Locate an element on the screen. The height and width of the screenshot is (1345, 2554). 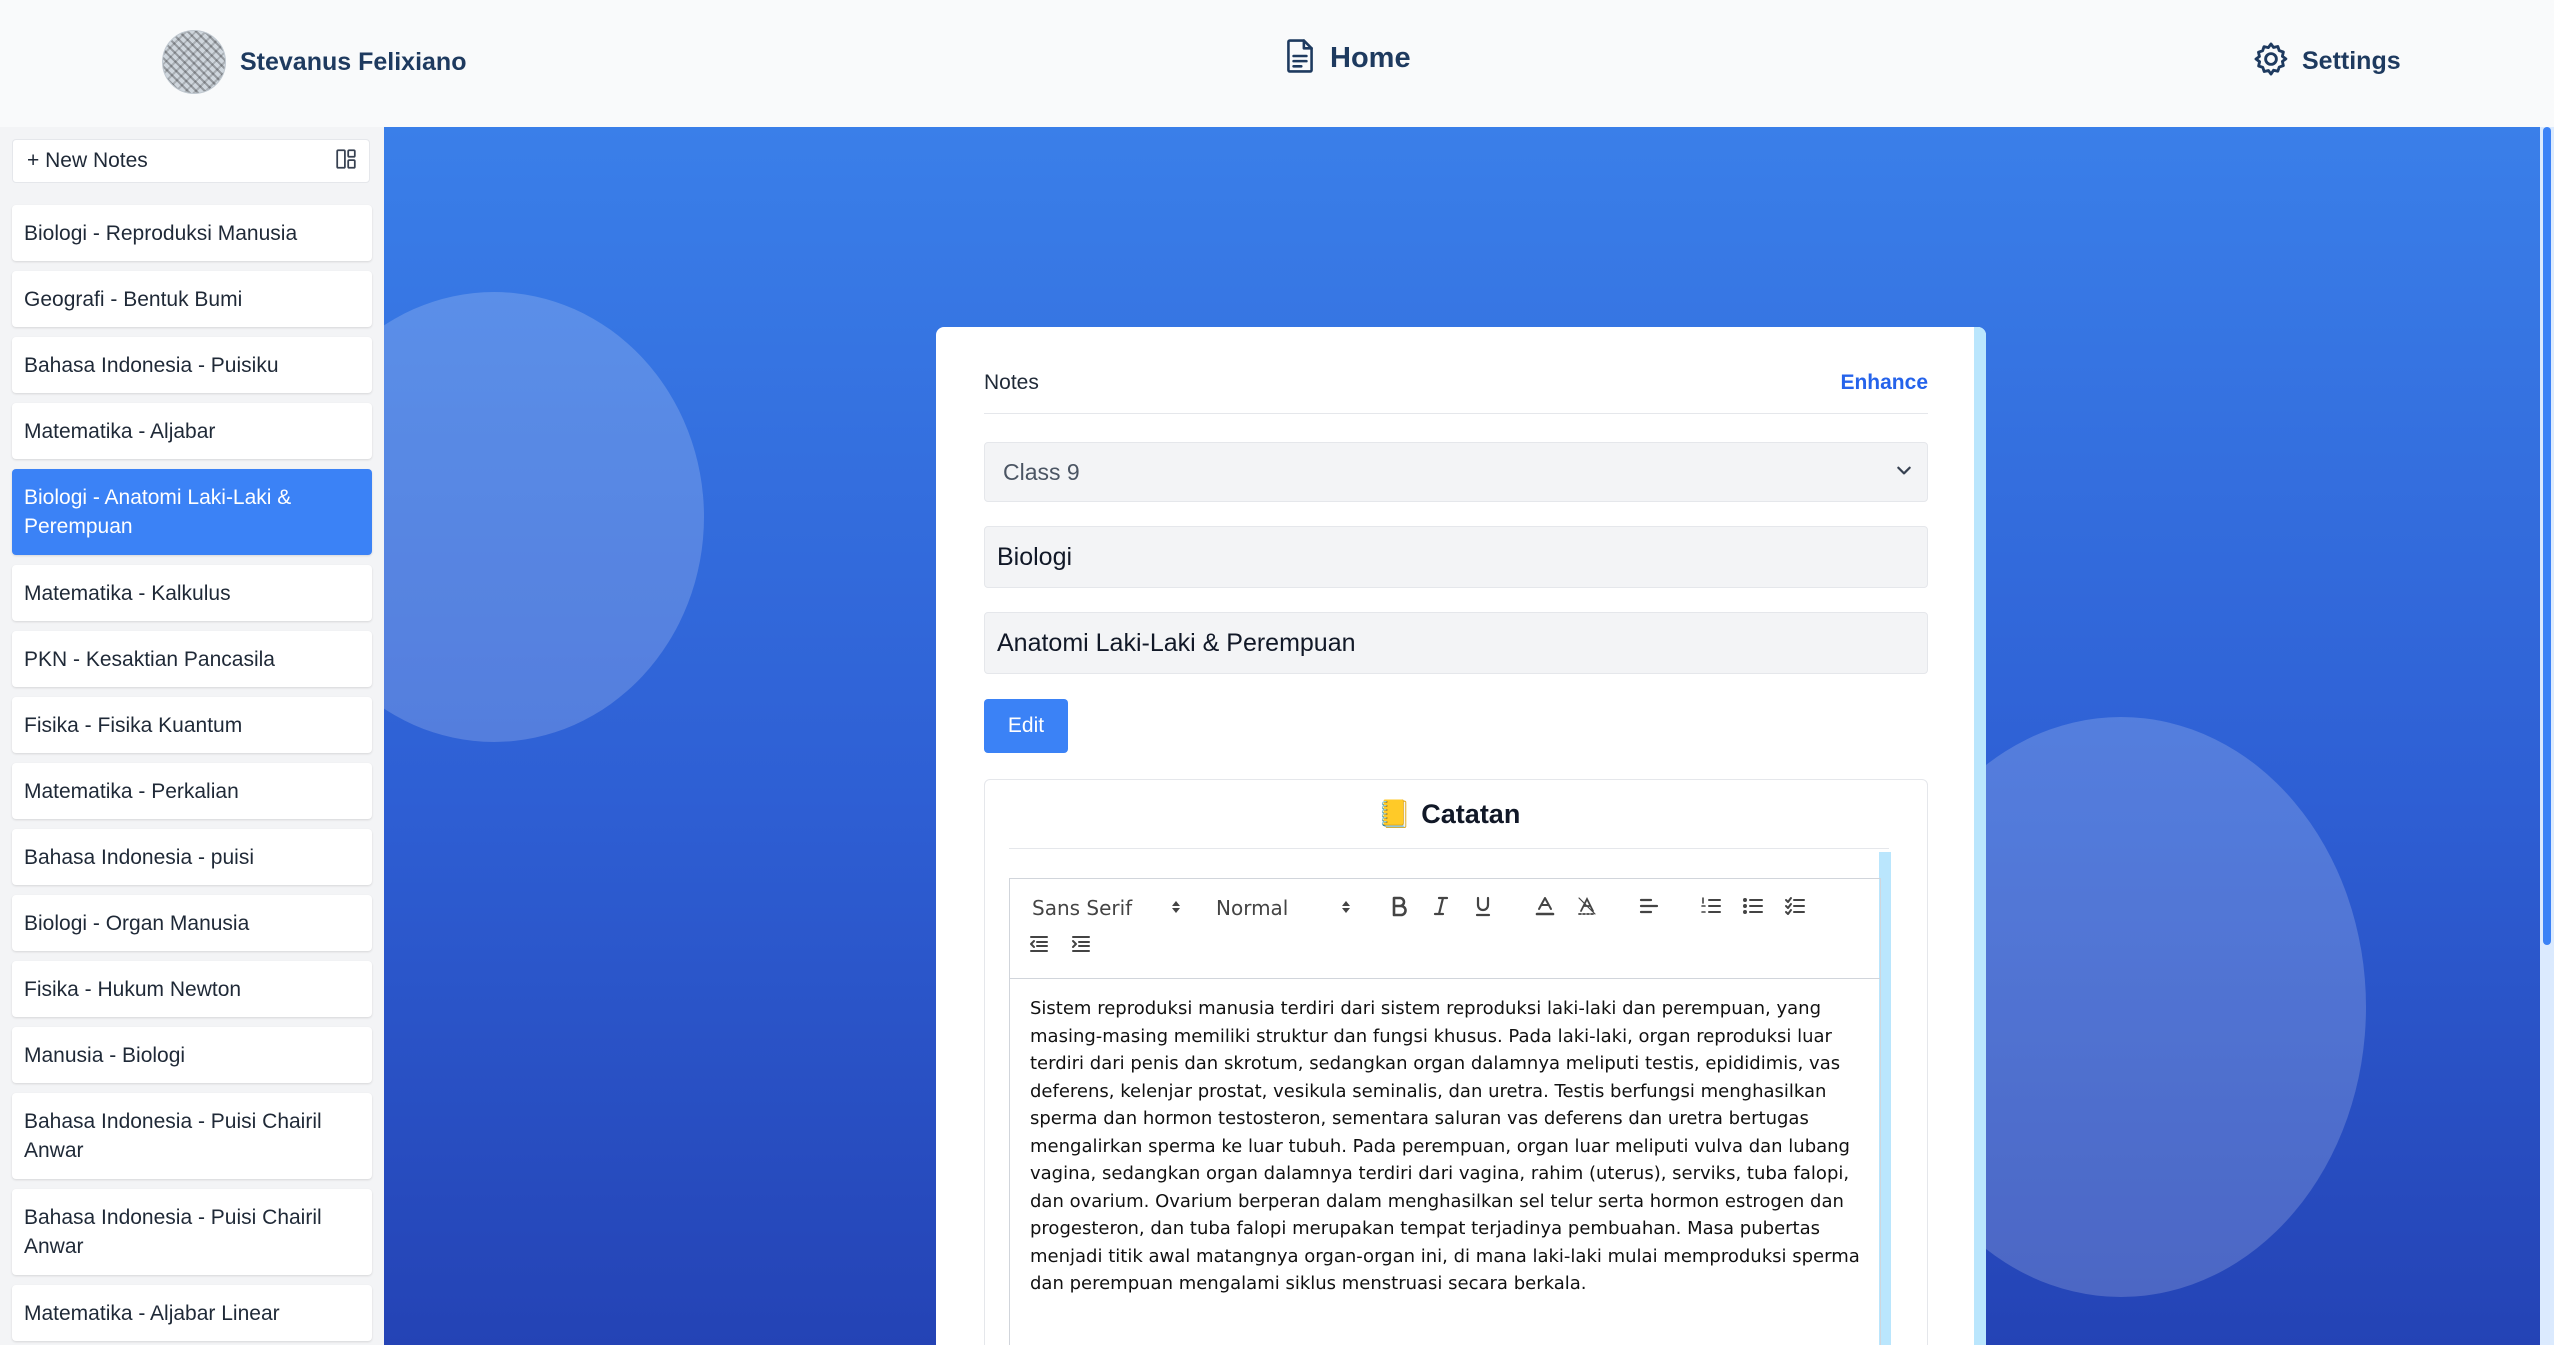
top-navbar: Stevanus Felixiano Home Settings is located at coordinates (1277, 64).